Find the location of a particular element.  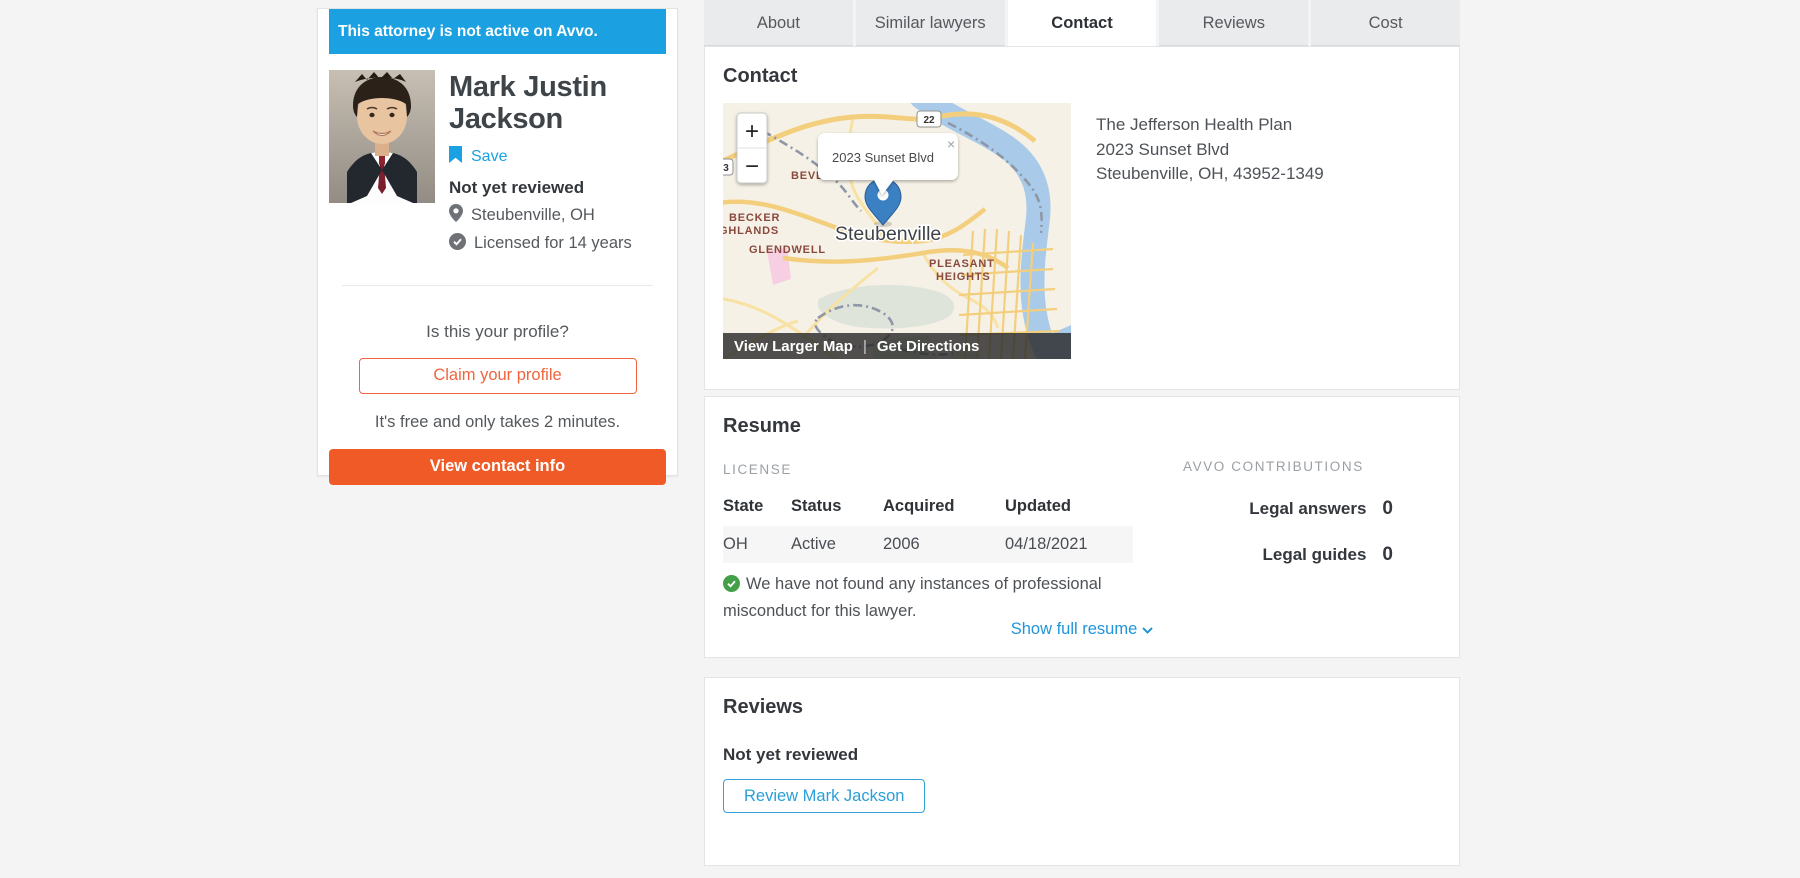

map-label-heights: HEIGHTS is located at coordinates (963, 277).